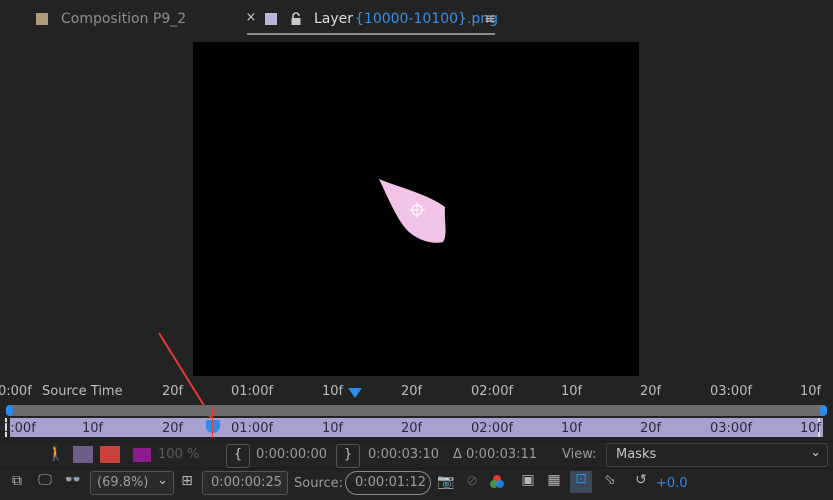  What do you see at coordinates (252, 391) in the screenshot?
I see `ruler-tick: 01:00f` at bounding box center [252, 391].